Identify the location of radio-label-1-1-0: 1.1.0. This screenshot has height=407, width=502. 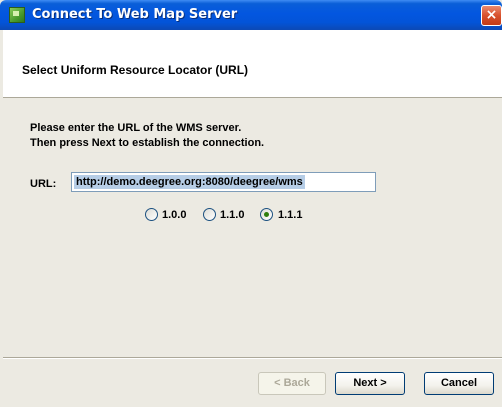
(232, 215).